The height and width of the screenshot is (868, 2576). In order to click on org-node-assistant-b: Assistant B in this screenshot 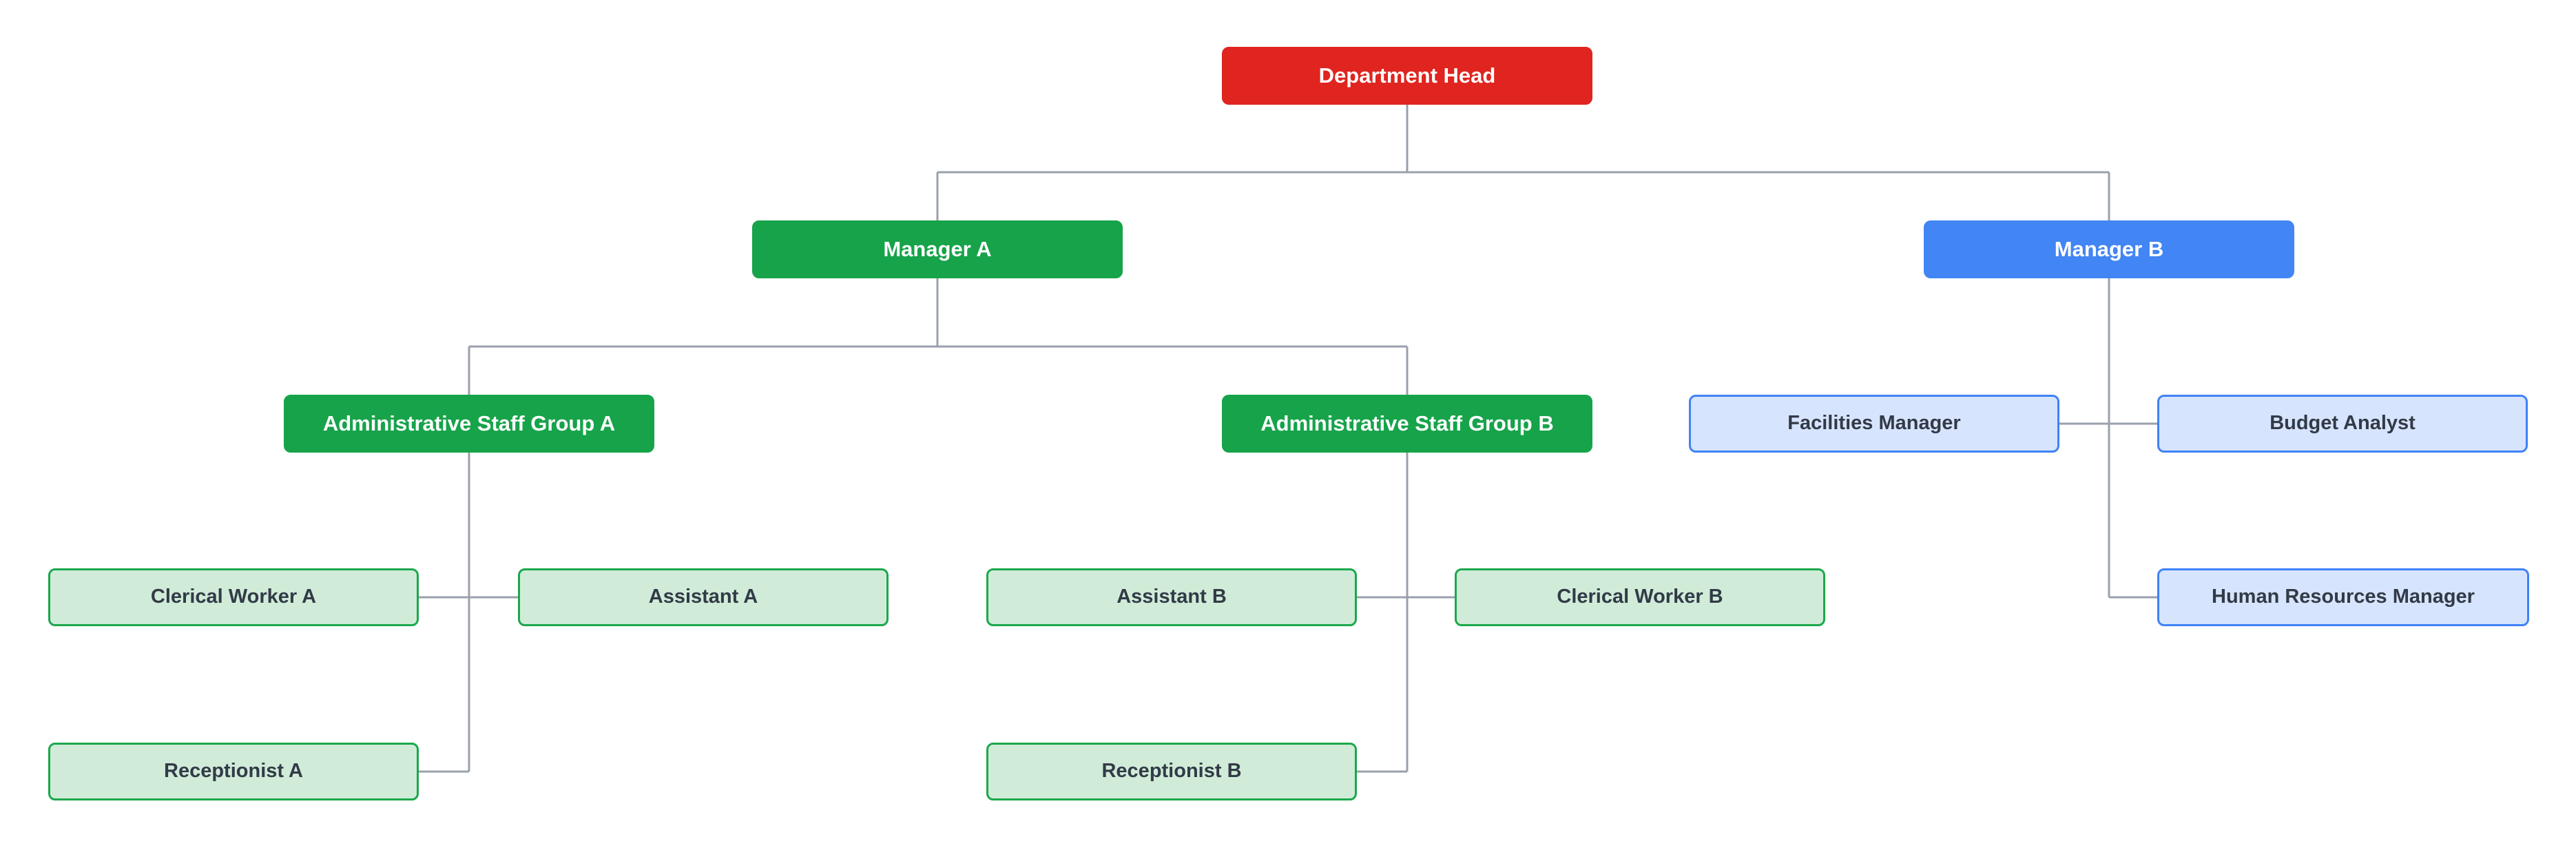, I will do `click(1171, 597)`.